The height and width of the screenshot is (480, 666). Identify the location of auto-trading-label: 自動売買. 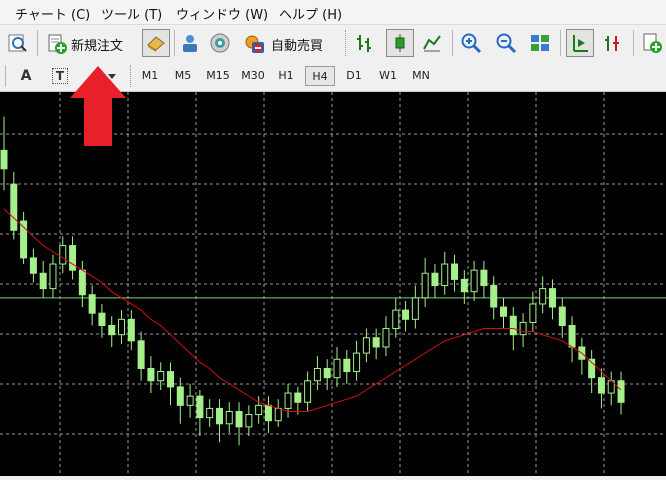
(297, 46).